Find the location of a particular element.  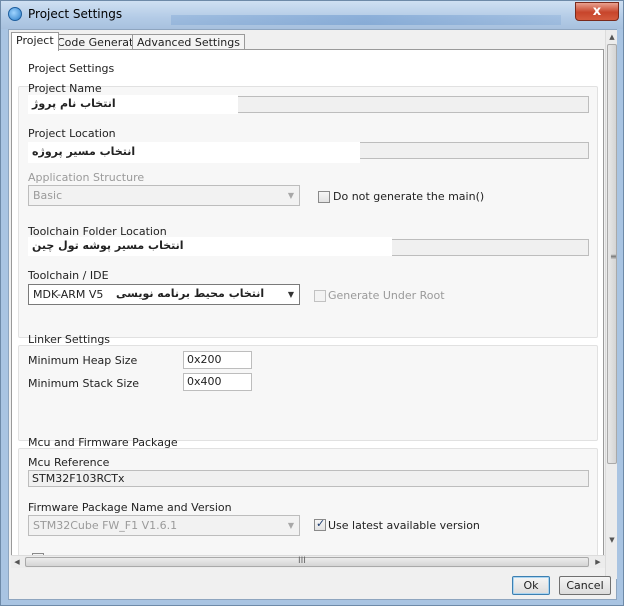

window-title: Project Settings is located at coordinates (75, 14).